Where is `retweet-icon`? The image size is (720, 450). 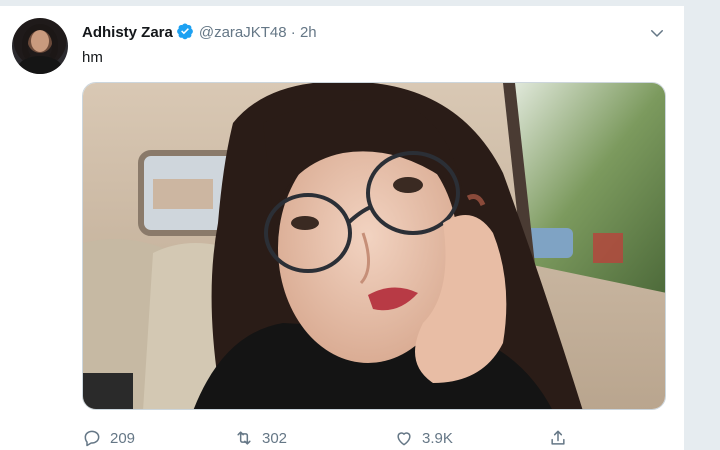 retweet-icon is located at coordinates (244, 438).